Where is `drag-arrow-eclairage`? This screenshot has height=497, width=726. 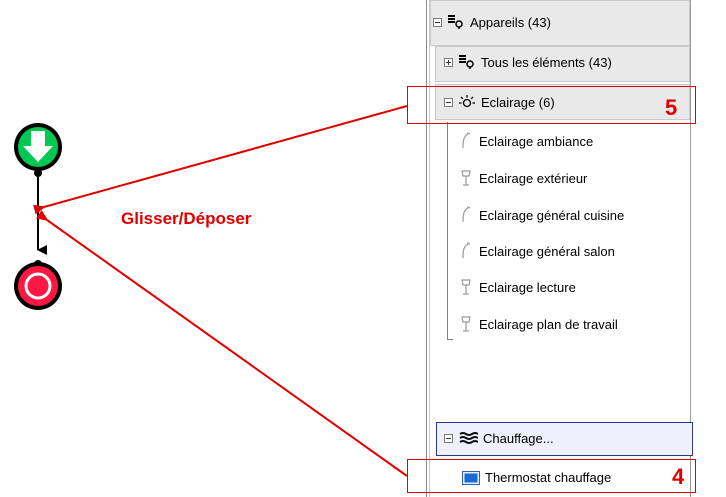
drag-arrow-eclairage is located at coordinates (220, 160).